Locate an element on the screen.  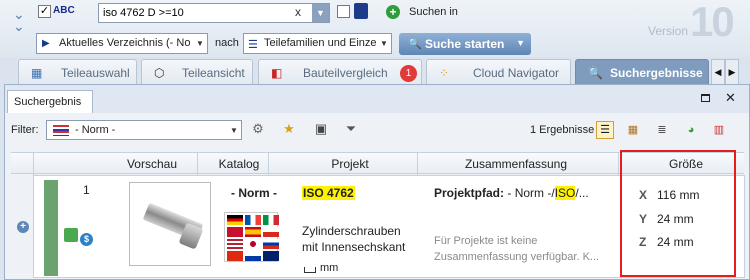
tab-suchergebnisse: 🔍 Suchergebnisse is located at coordinates (642, 72).